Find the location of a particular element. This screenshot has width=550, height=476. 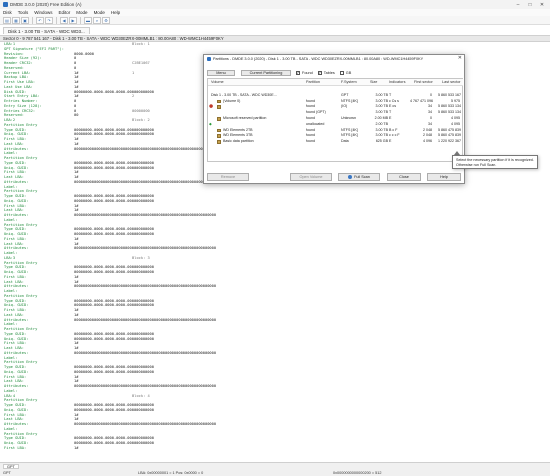

partition-indicators: E cs is located at coordinates (392, 106).